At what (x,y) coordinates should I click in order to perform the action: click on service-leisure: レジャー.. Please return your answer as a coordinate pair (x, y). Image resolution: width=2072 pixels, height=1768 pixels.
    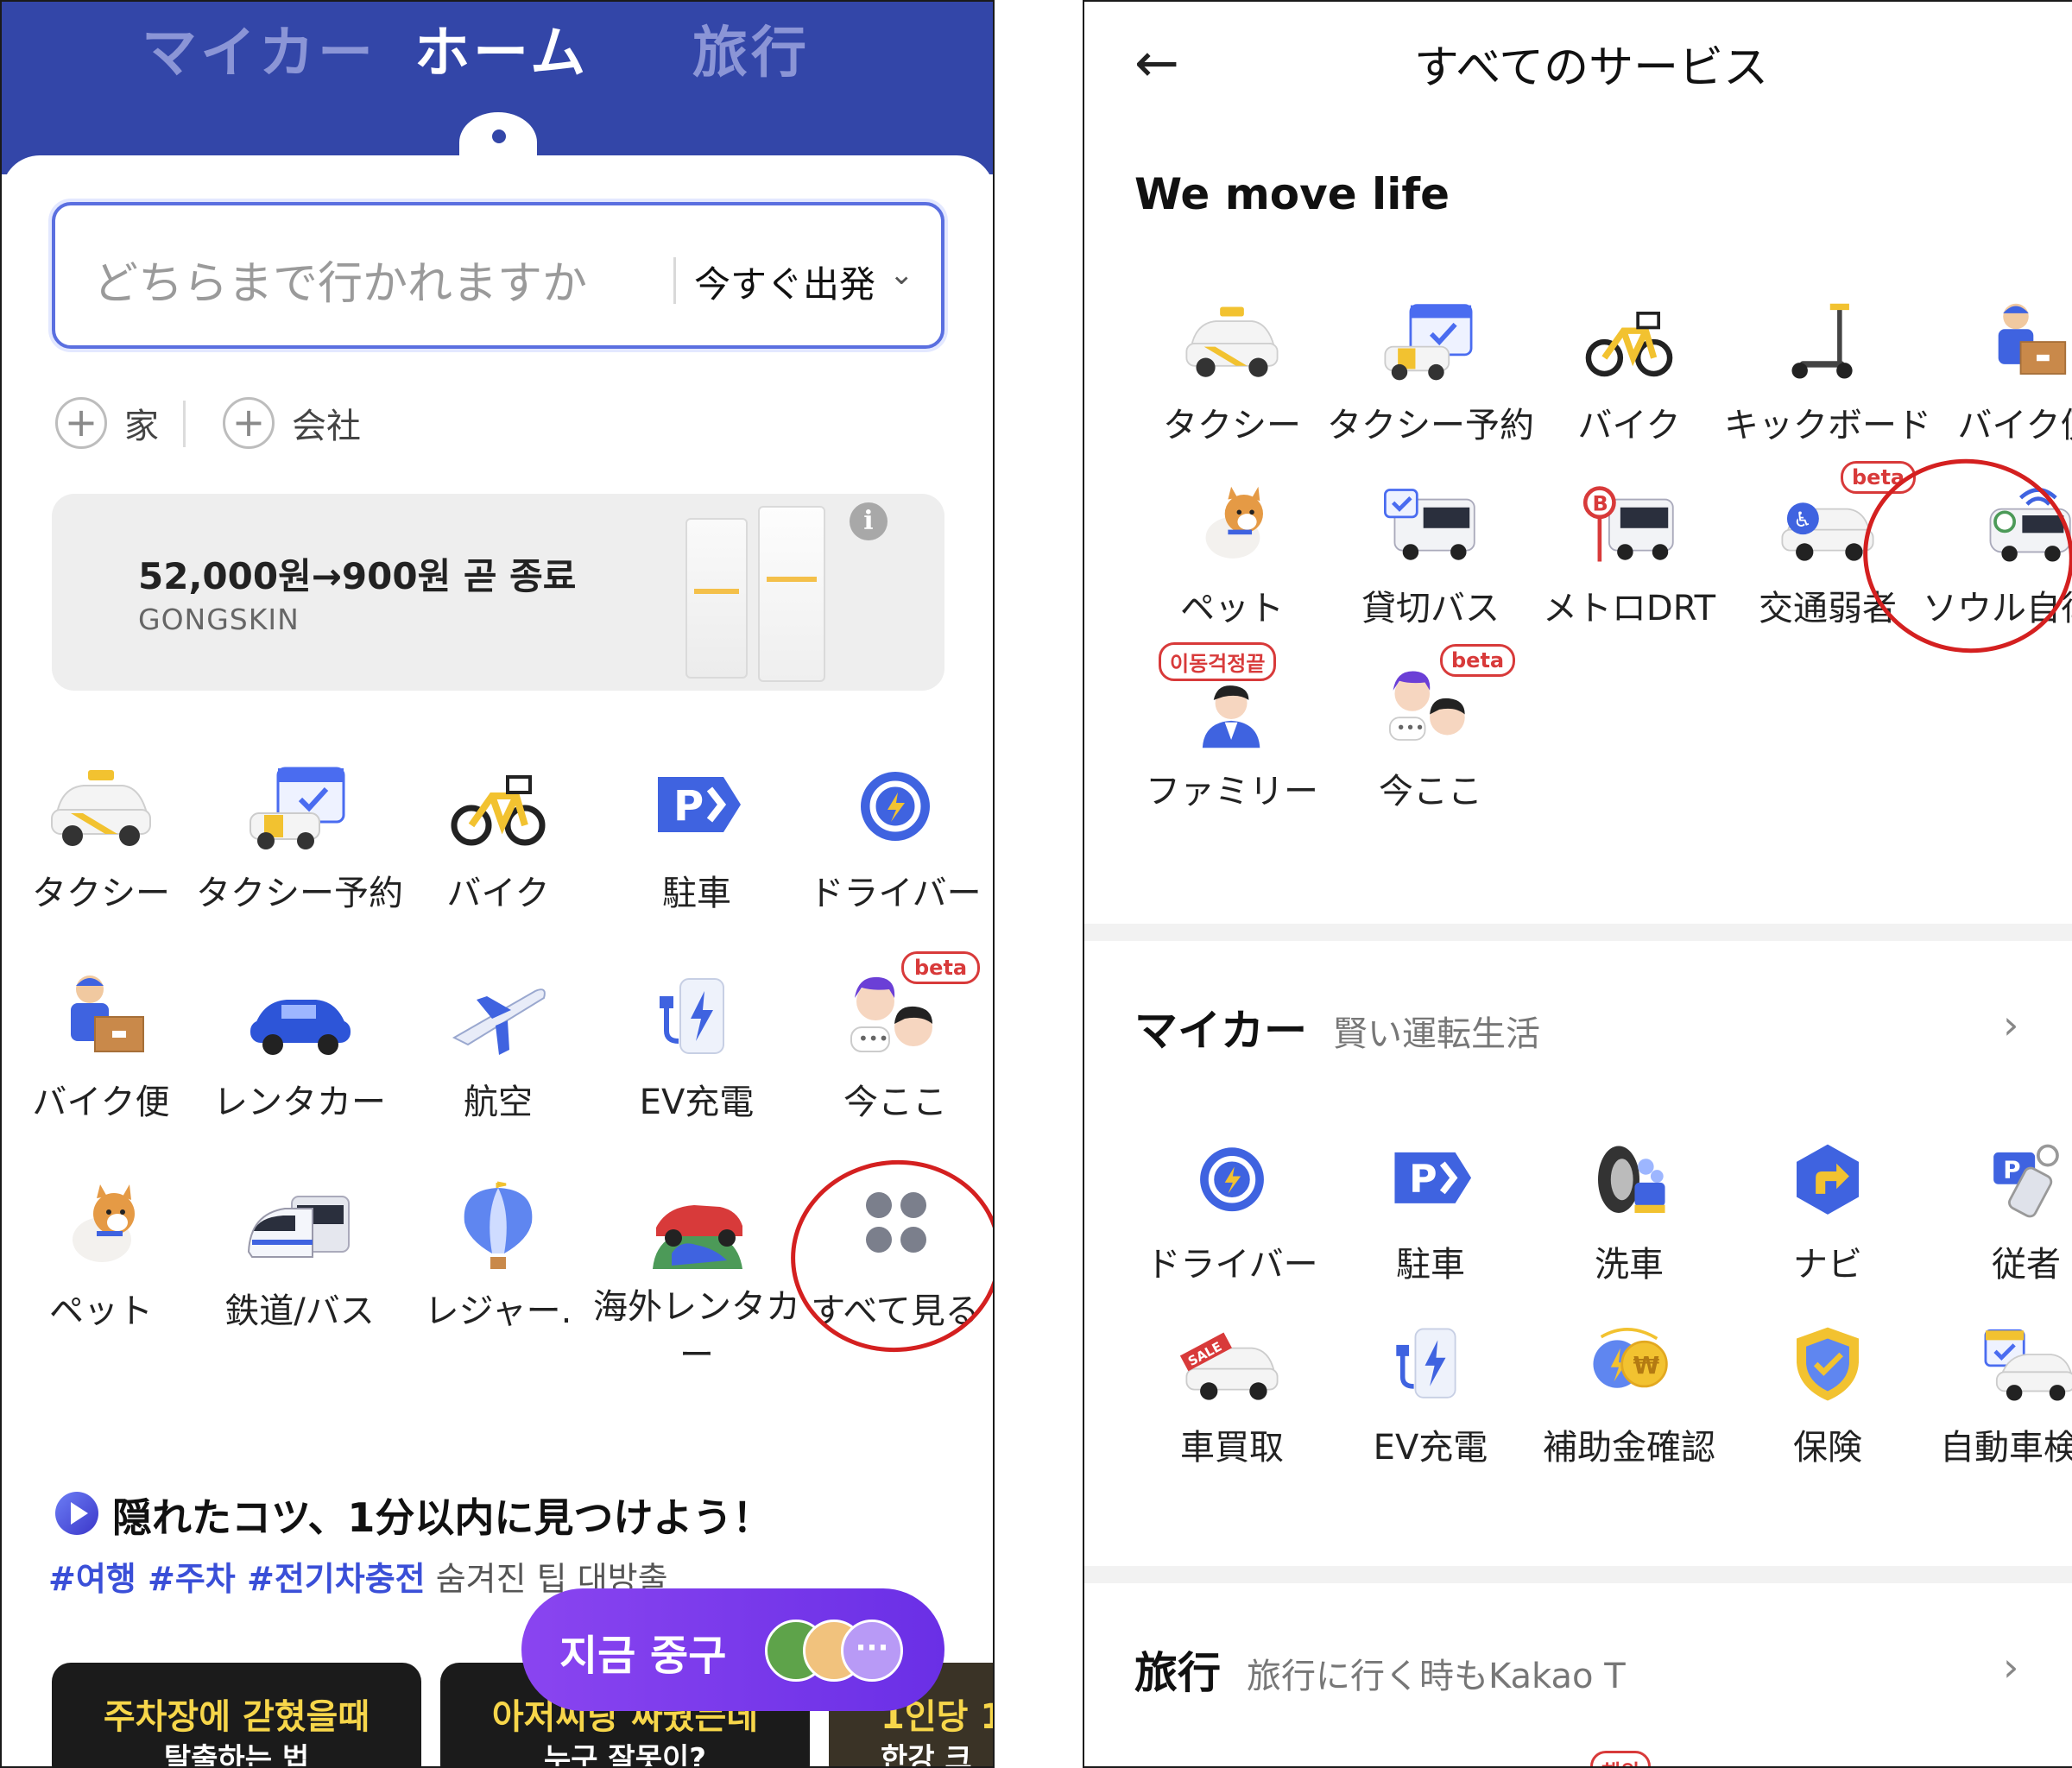
    Looking at the image, I should click on (498, 1265).